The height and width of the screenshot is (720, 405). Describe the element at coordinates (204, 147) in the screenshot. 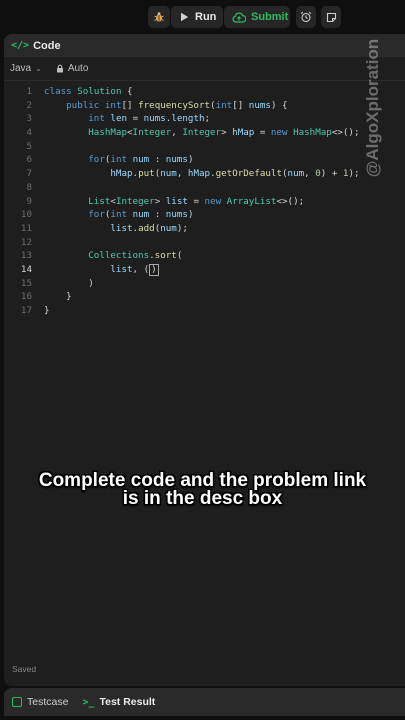

I see `code-line: 5` at that location.